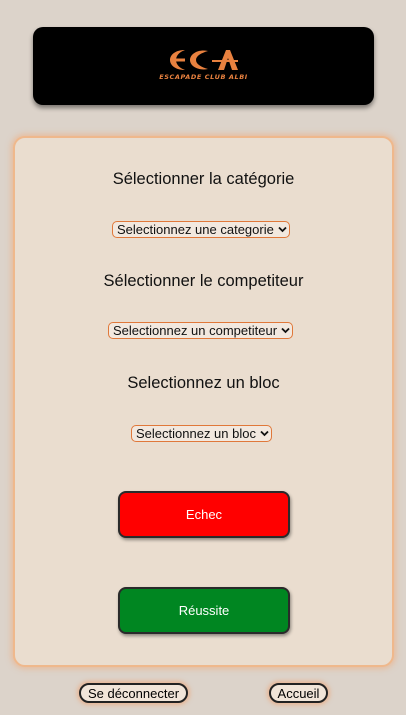 This screenshot has height=715, width=406. Describe the element at coordinates (204, 610) in the screenshot. I see `success-button: Réussite` at that location.